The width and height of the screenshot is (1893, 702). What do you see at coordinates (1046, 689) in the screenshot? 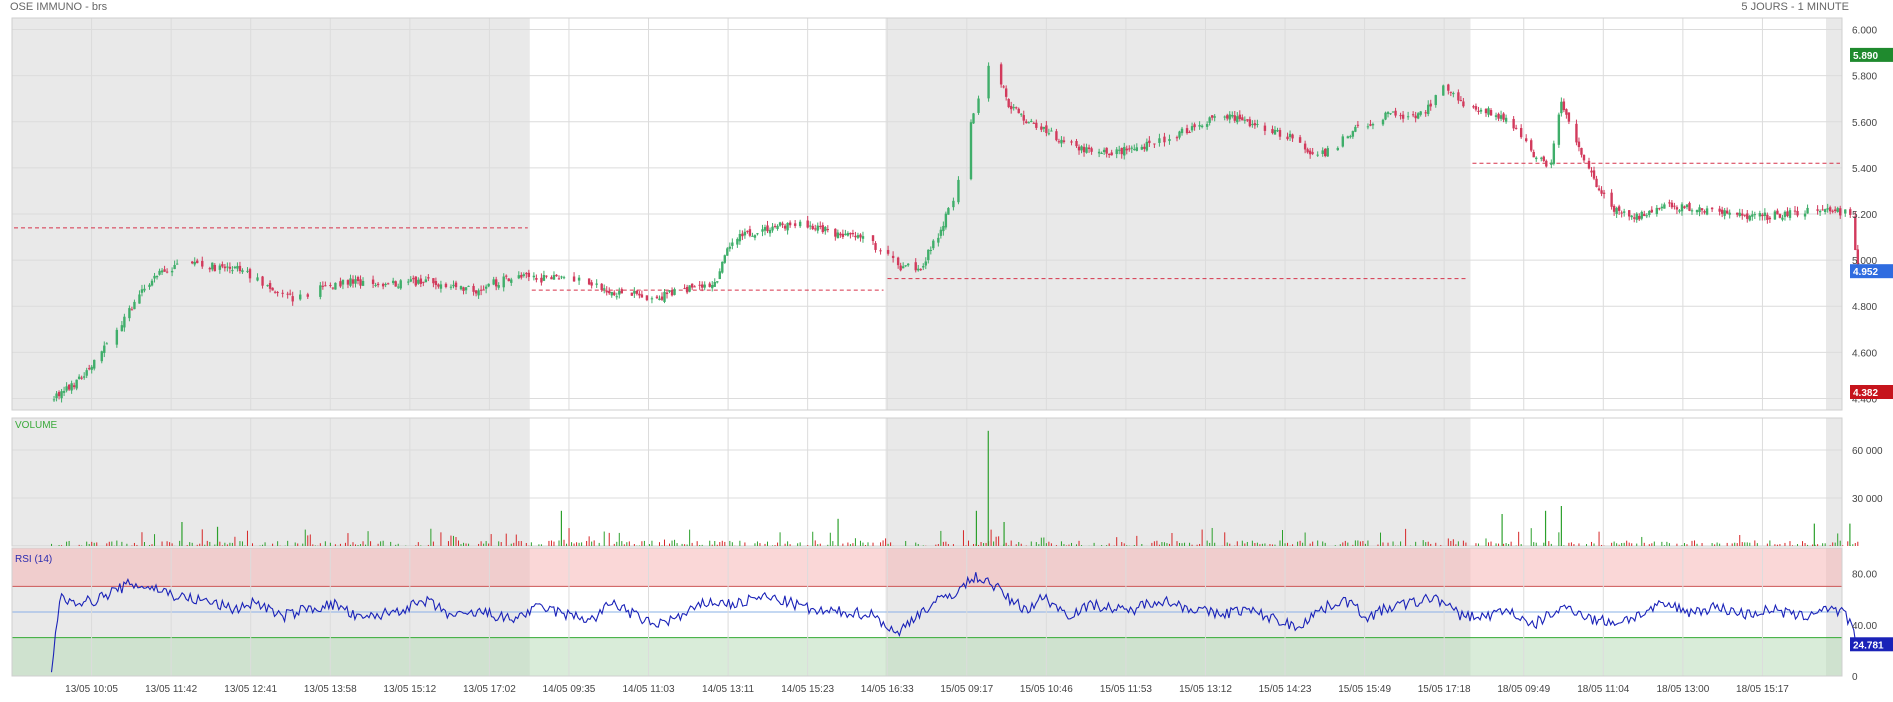
I see `time-tick-label: 15/05 10:46` at bounding box center [1046, 689].